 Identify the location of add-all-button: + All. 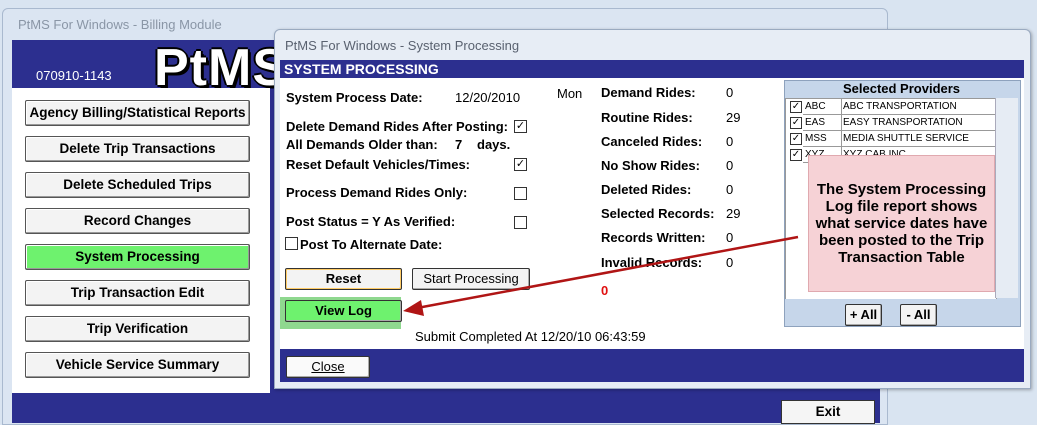
(863, 315).